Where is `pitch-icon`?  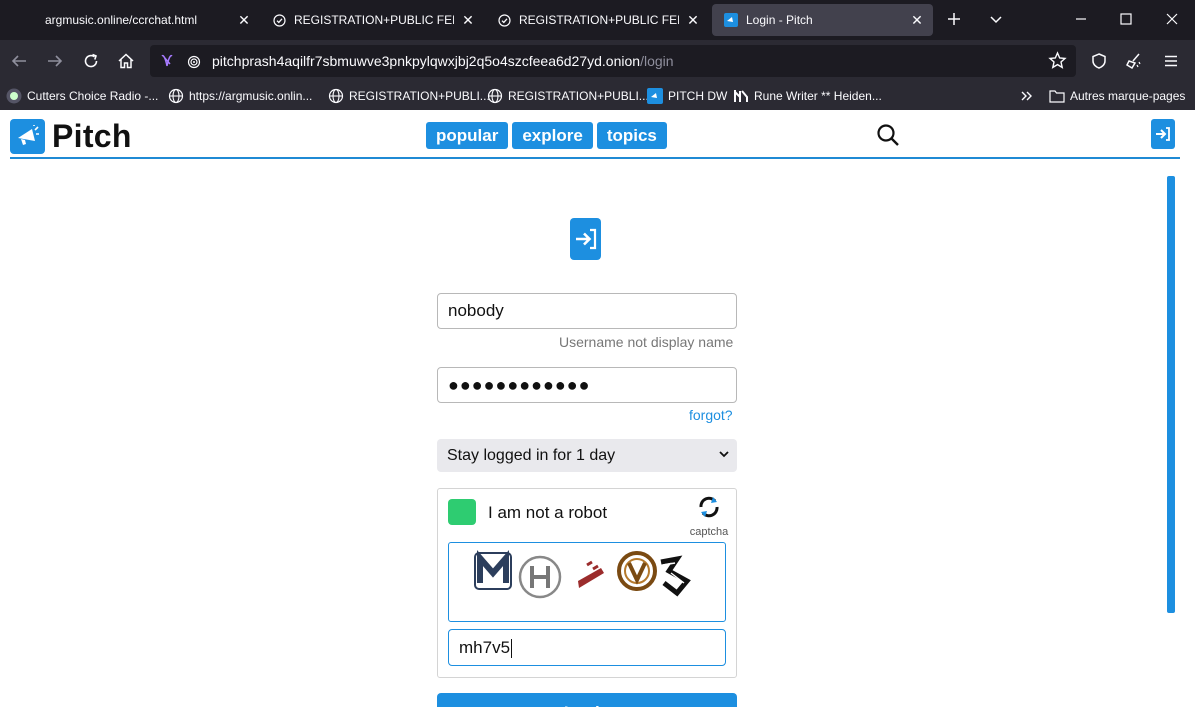 pitch-icon is located at coordinates (655, 96).